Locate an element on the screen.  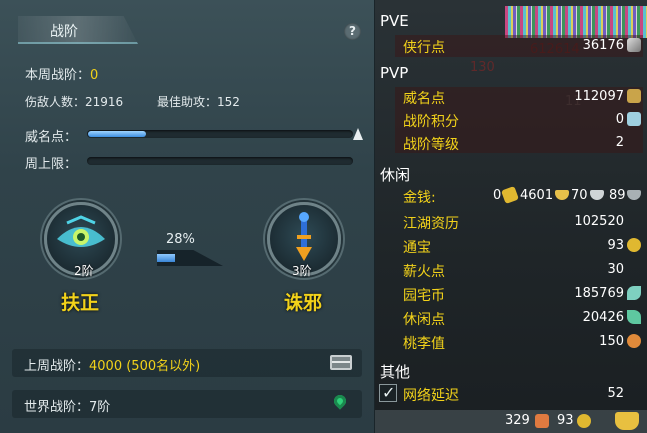
money-label: 金钱: is located at coordinates (419, 198).